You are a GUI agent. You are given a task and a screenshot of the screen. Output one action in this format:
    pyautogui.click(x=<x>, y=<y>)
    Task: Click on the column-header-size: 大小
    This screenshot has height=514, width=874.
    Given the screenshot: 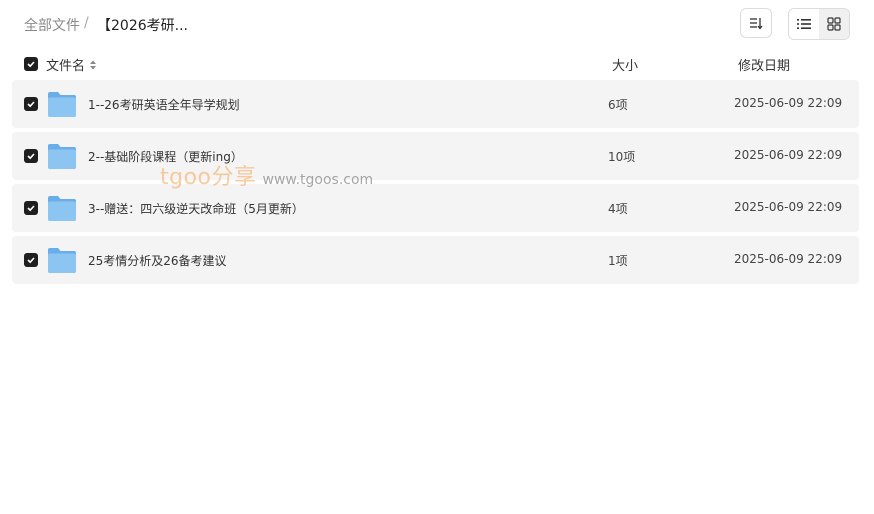 What is the action you would take?
    pyautogui.click(x=625, y=64)
    